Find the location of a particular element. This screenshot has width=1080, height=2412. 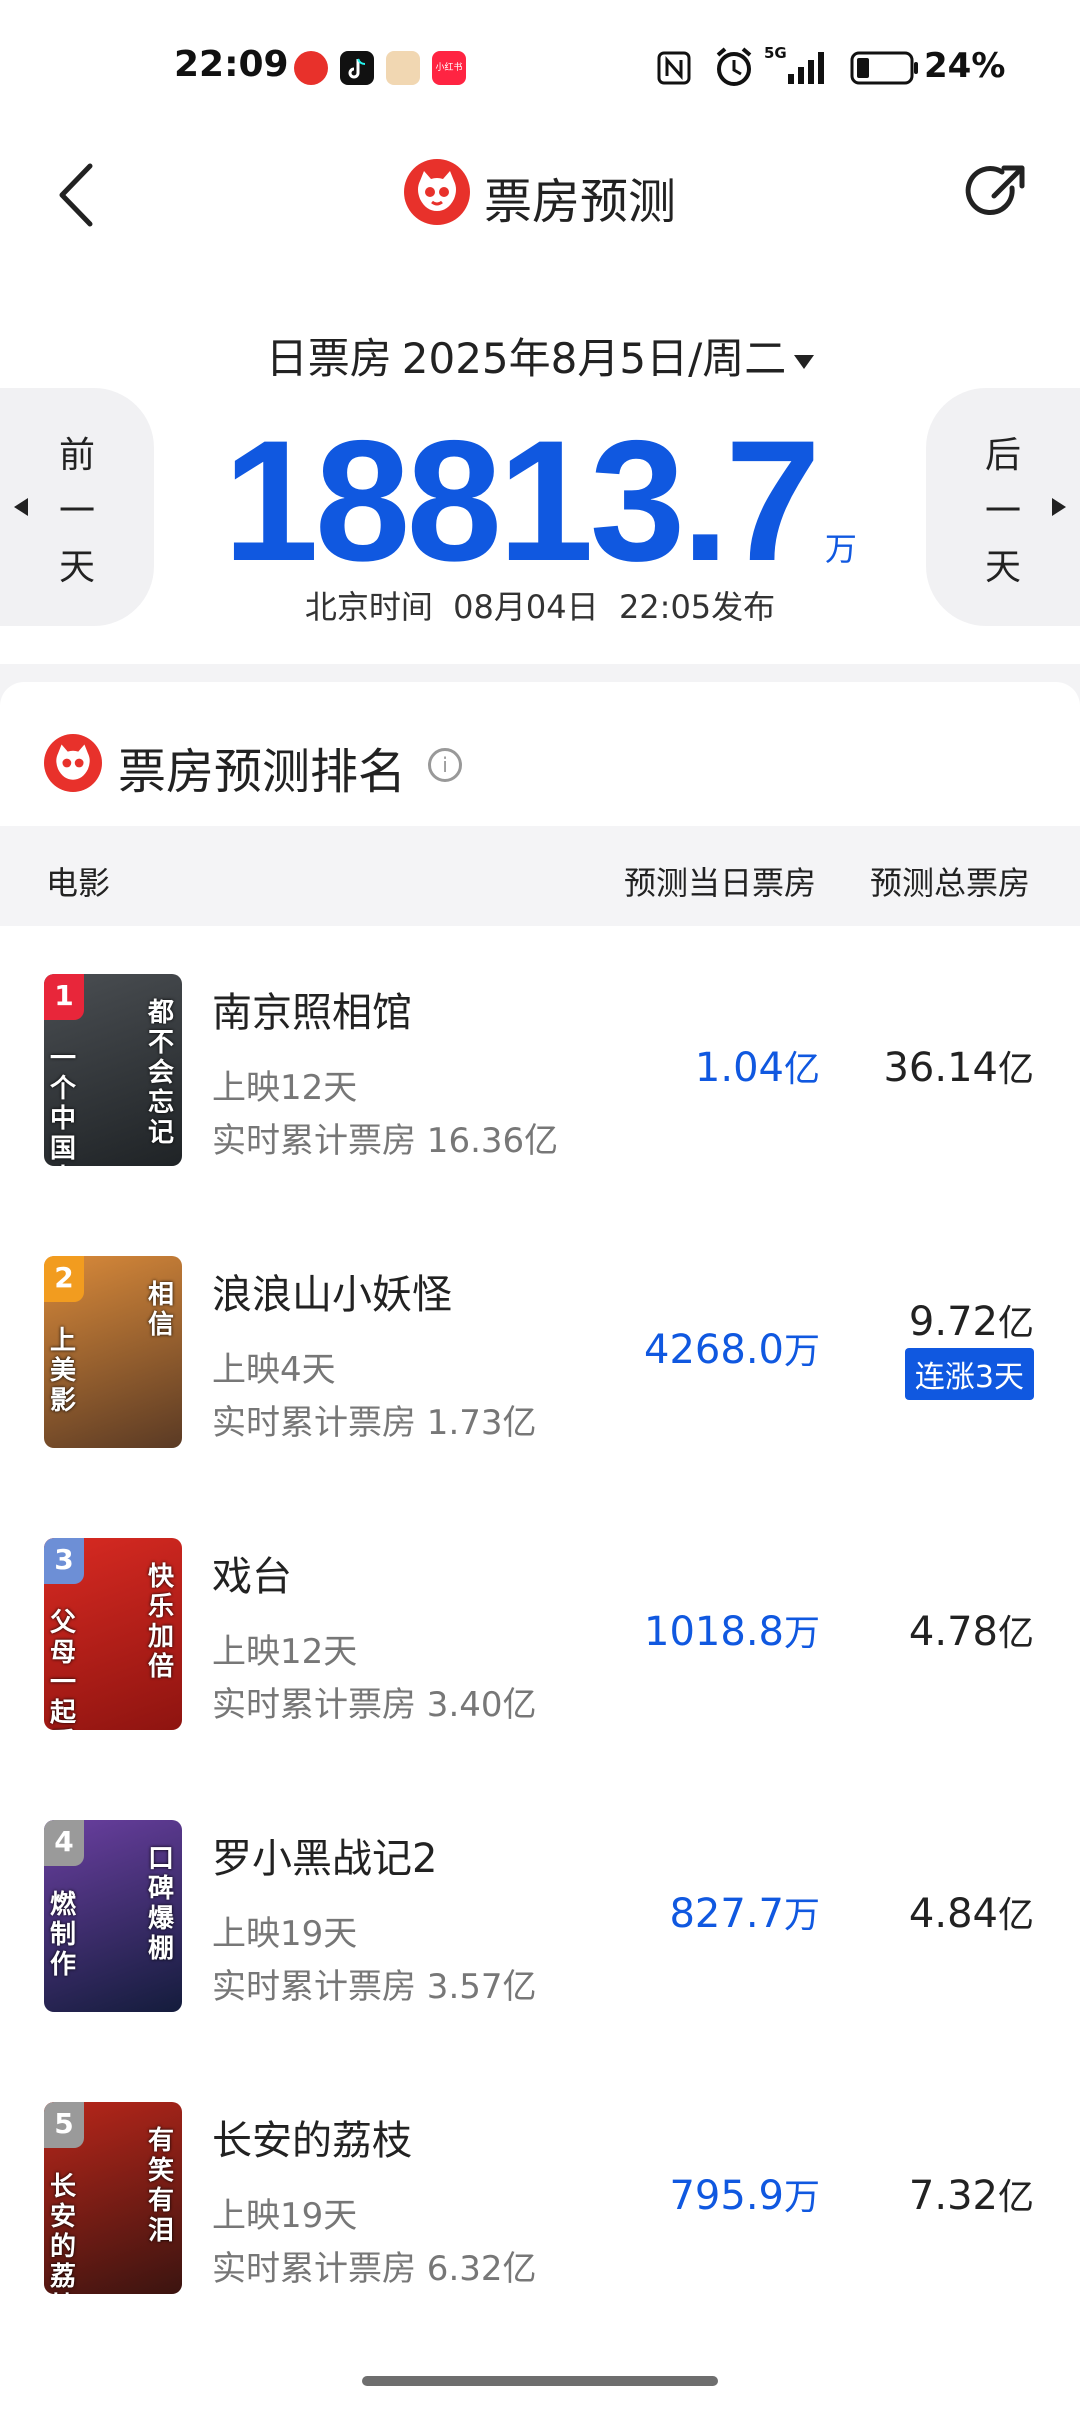

movie-poster: 口碑爆棚 燃制作 4 is located at coordinates (113, 1916).